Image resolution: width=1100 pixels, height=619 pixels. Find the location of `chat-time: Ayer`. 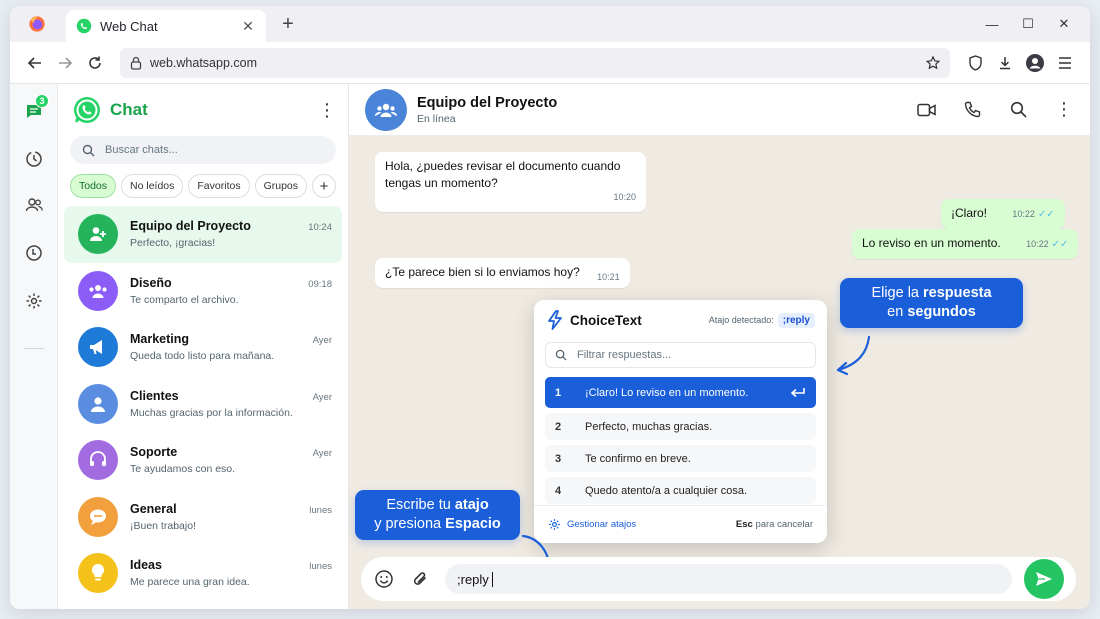

chat-time: Ayer is located at coordinates (322, 454).